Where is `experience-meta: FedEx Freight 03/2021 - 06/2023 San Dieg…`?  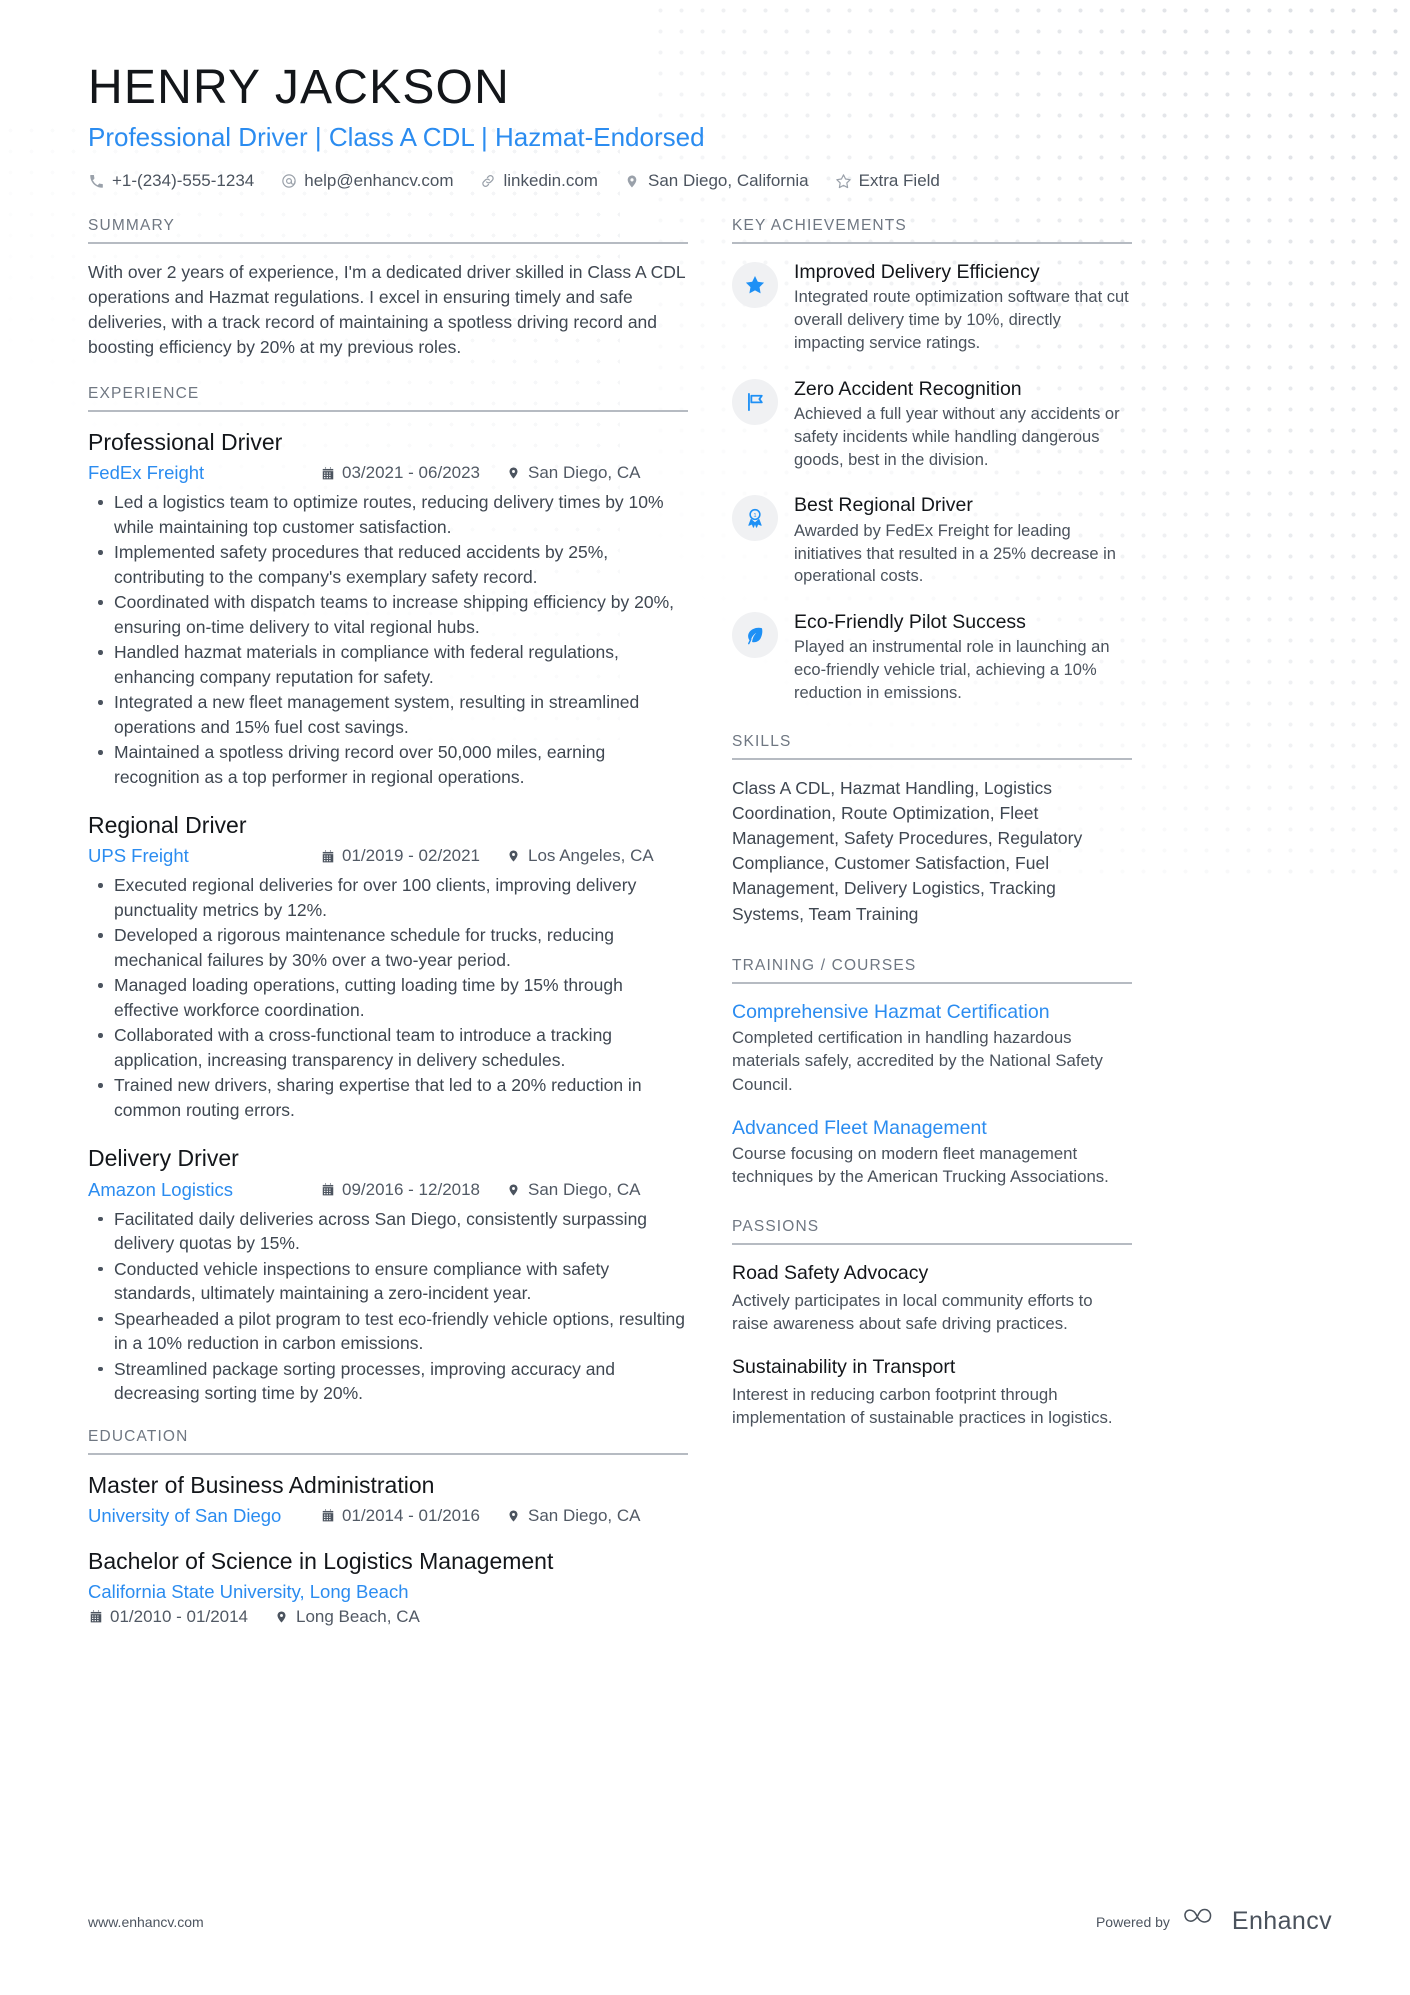 experience-meta: FedEx Freight 03/2021 - 06/2023 San Dieg… is located at coordinates (388, 473).